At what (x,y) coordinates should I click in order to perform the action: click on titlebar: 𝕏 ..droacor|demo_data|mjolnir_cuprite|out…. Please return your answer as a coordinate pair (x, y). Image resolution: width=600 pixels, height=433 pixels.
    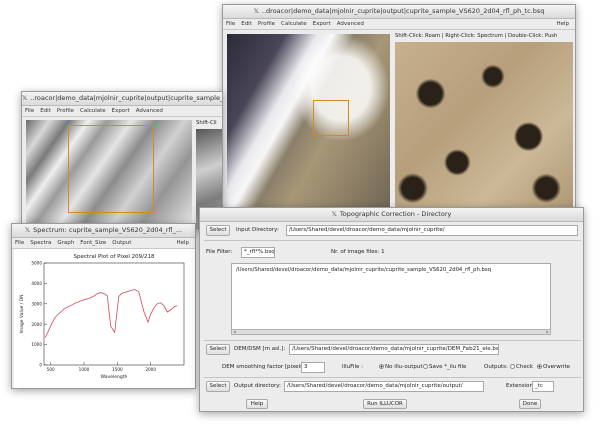
    Looking at the image, I should click on (399, 12).